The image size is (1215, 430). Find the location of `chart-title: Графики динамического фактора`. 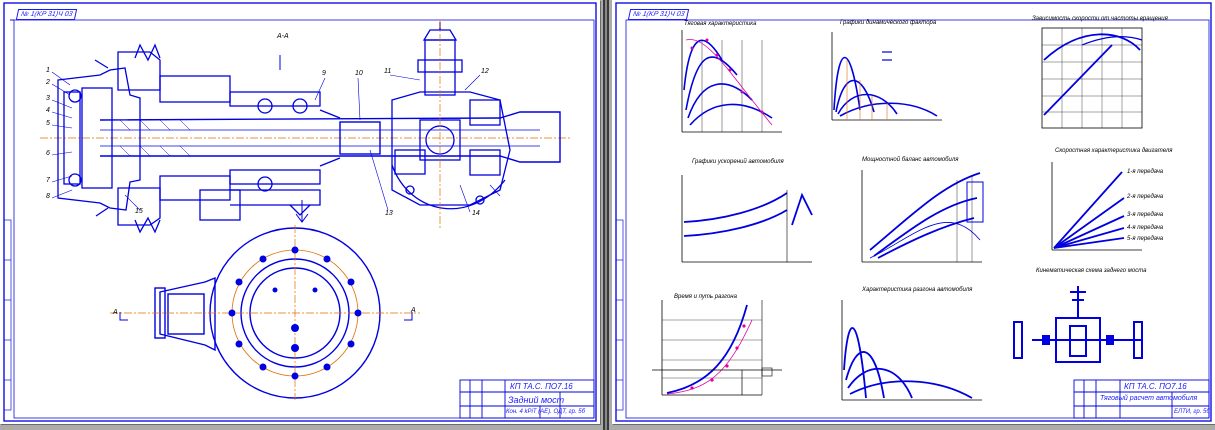

chart-title: Графики динамического фактора is located at coordinates (888, 23).